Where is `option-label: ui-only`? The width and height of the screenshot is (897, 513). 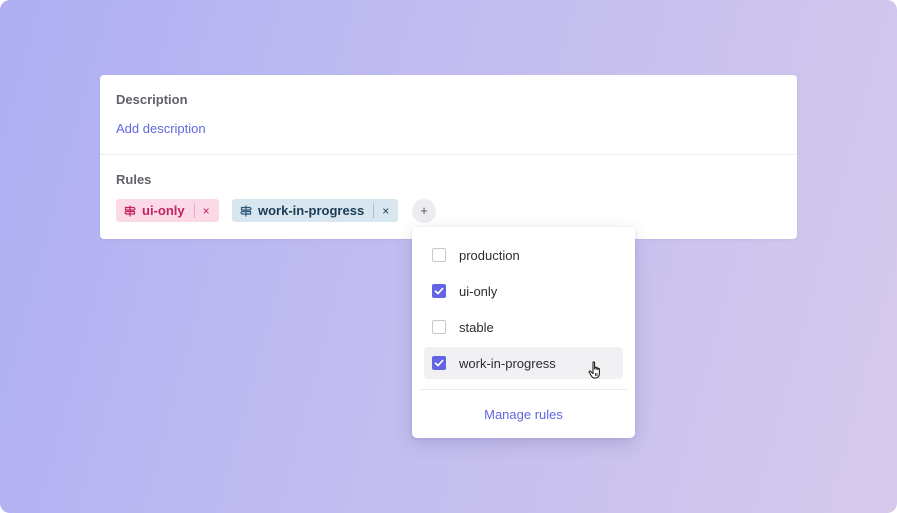 option-label: ui-only is located at coordinates (478, 291).